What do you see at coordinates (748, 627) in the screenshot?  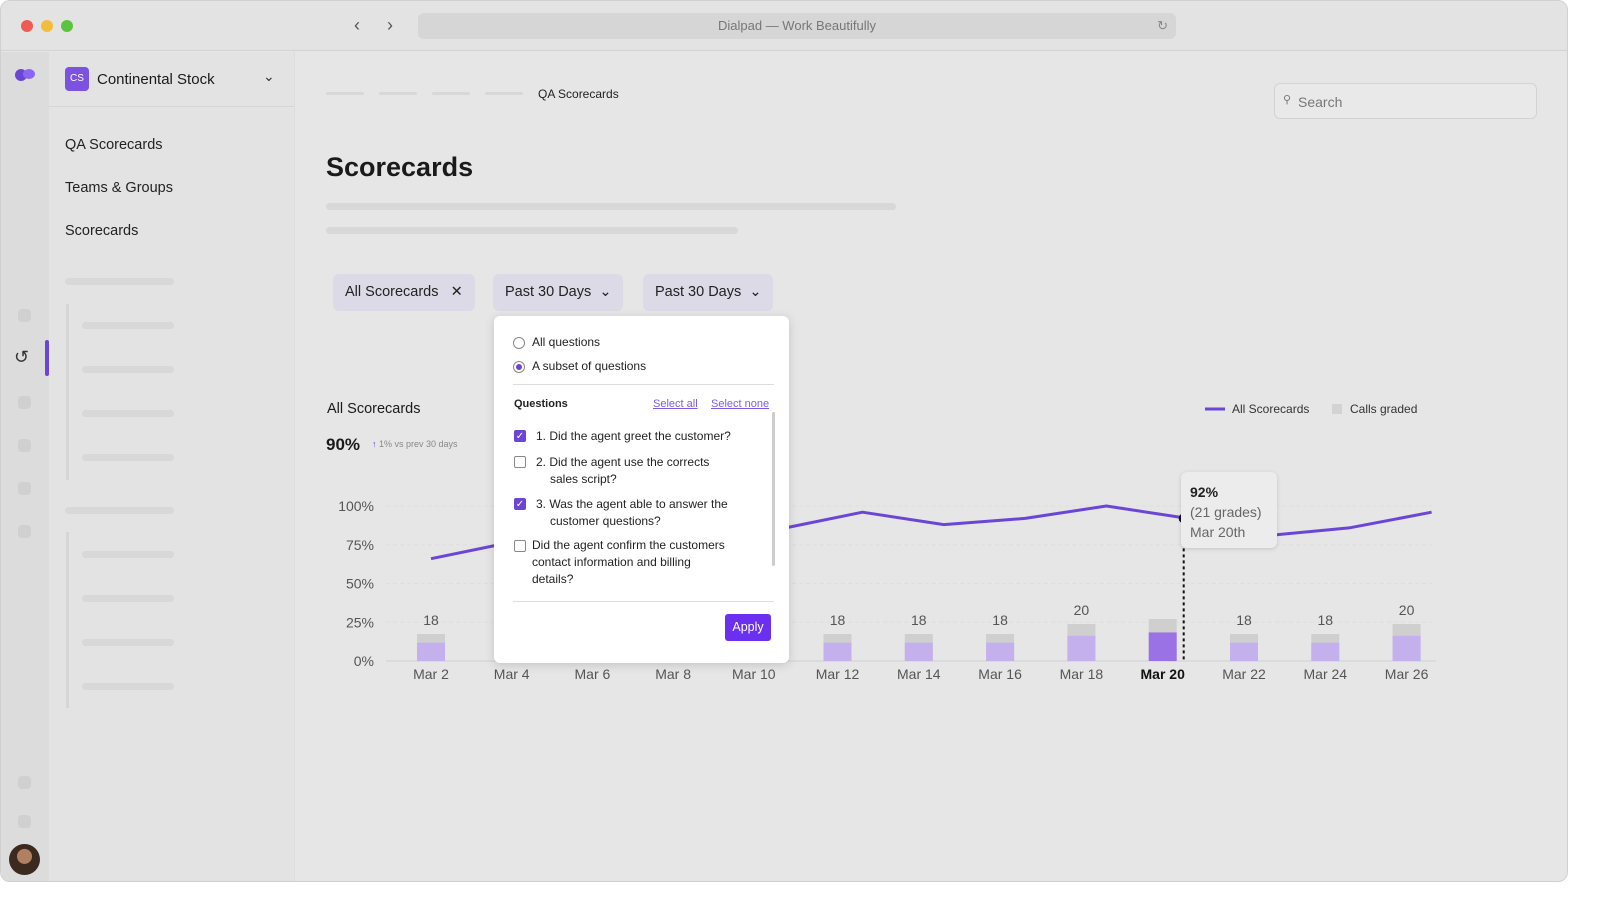 I see `apply-button: Apply` at bounding box center [748, 627].